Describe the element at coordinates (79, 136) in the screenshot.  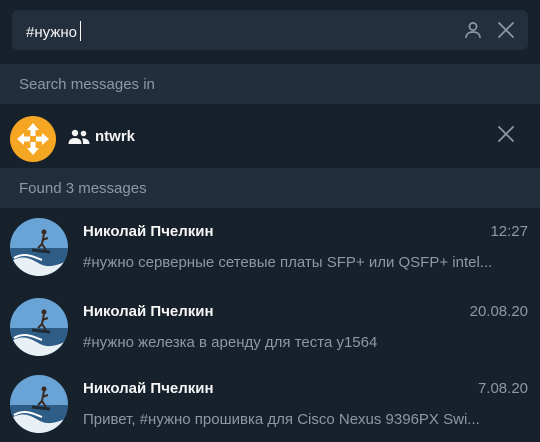
I see `group-icon` at that location.